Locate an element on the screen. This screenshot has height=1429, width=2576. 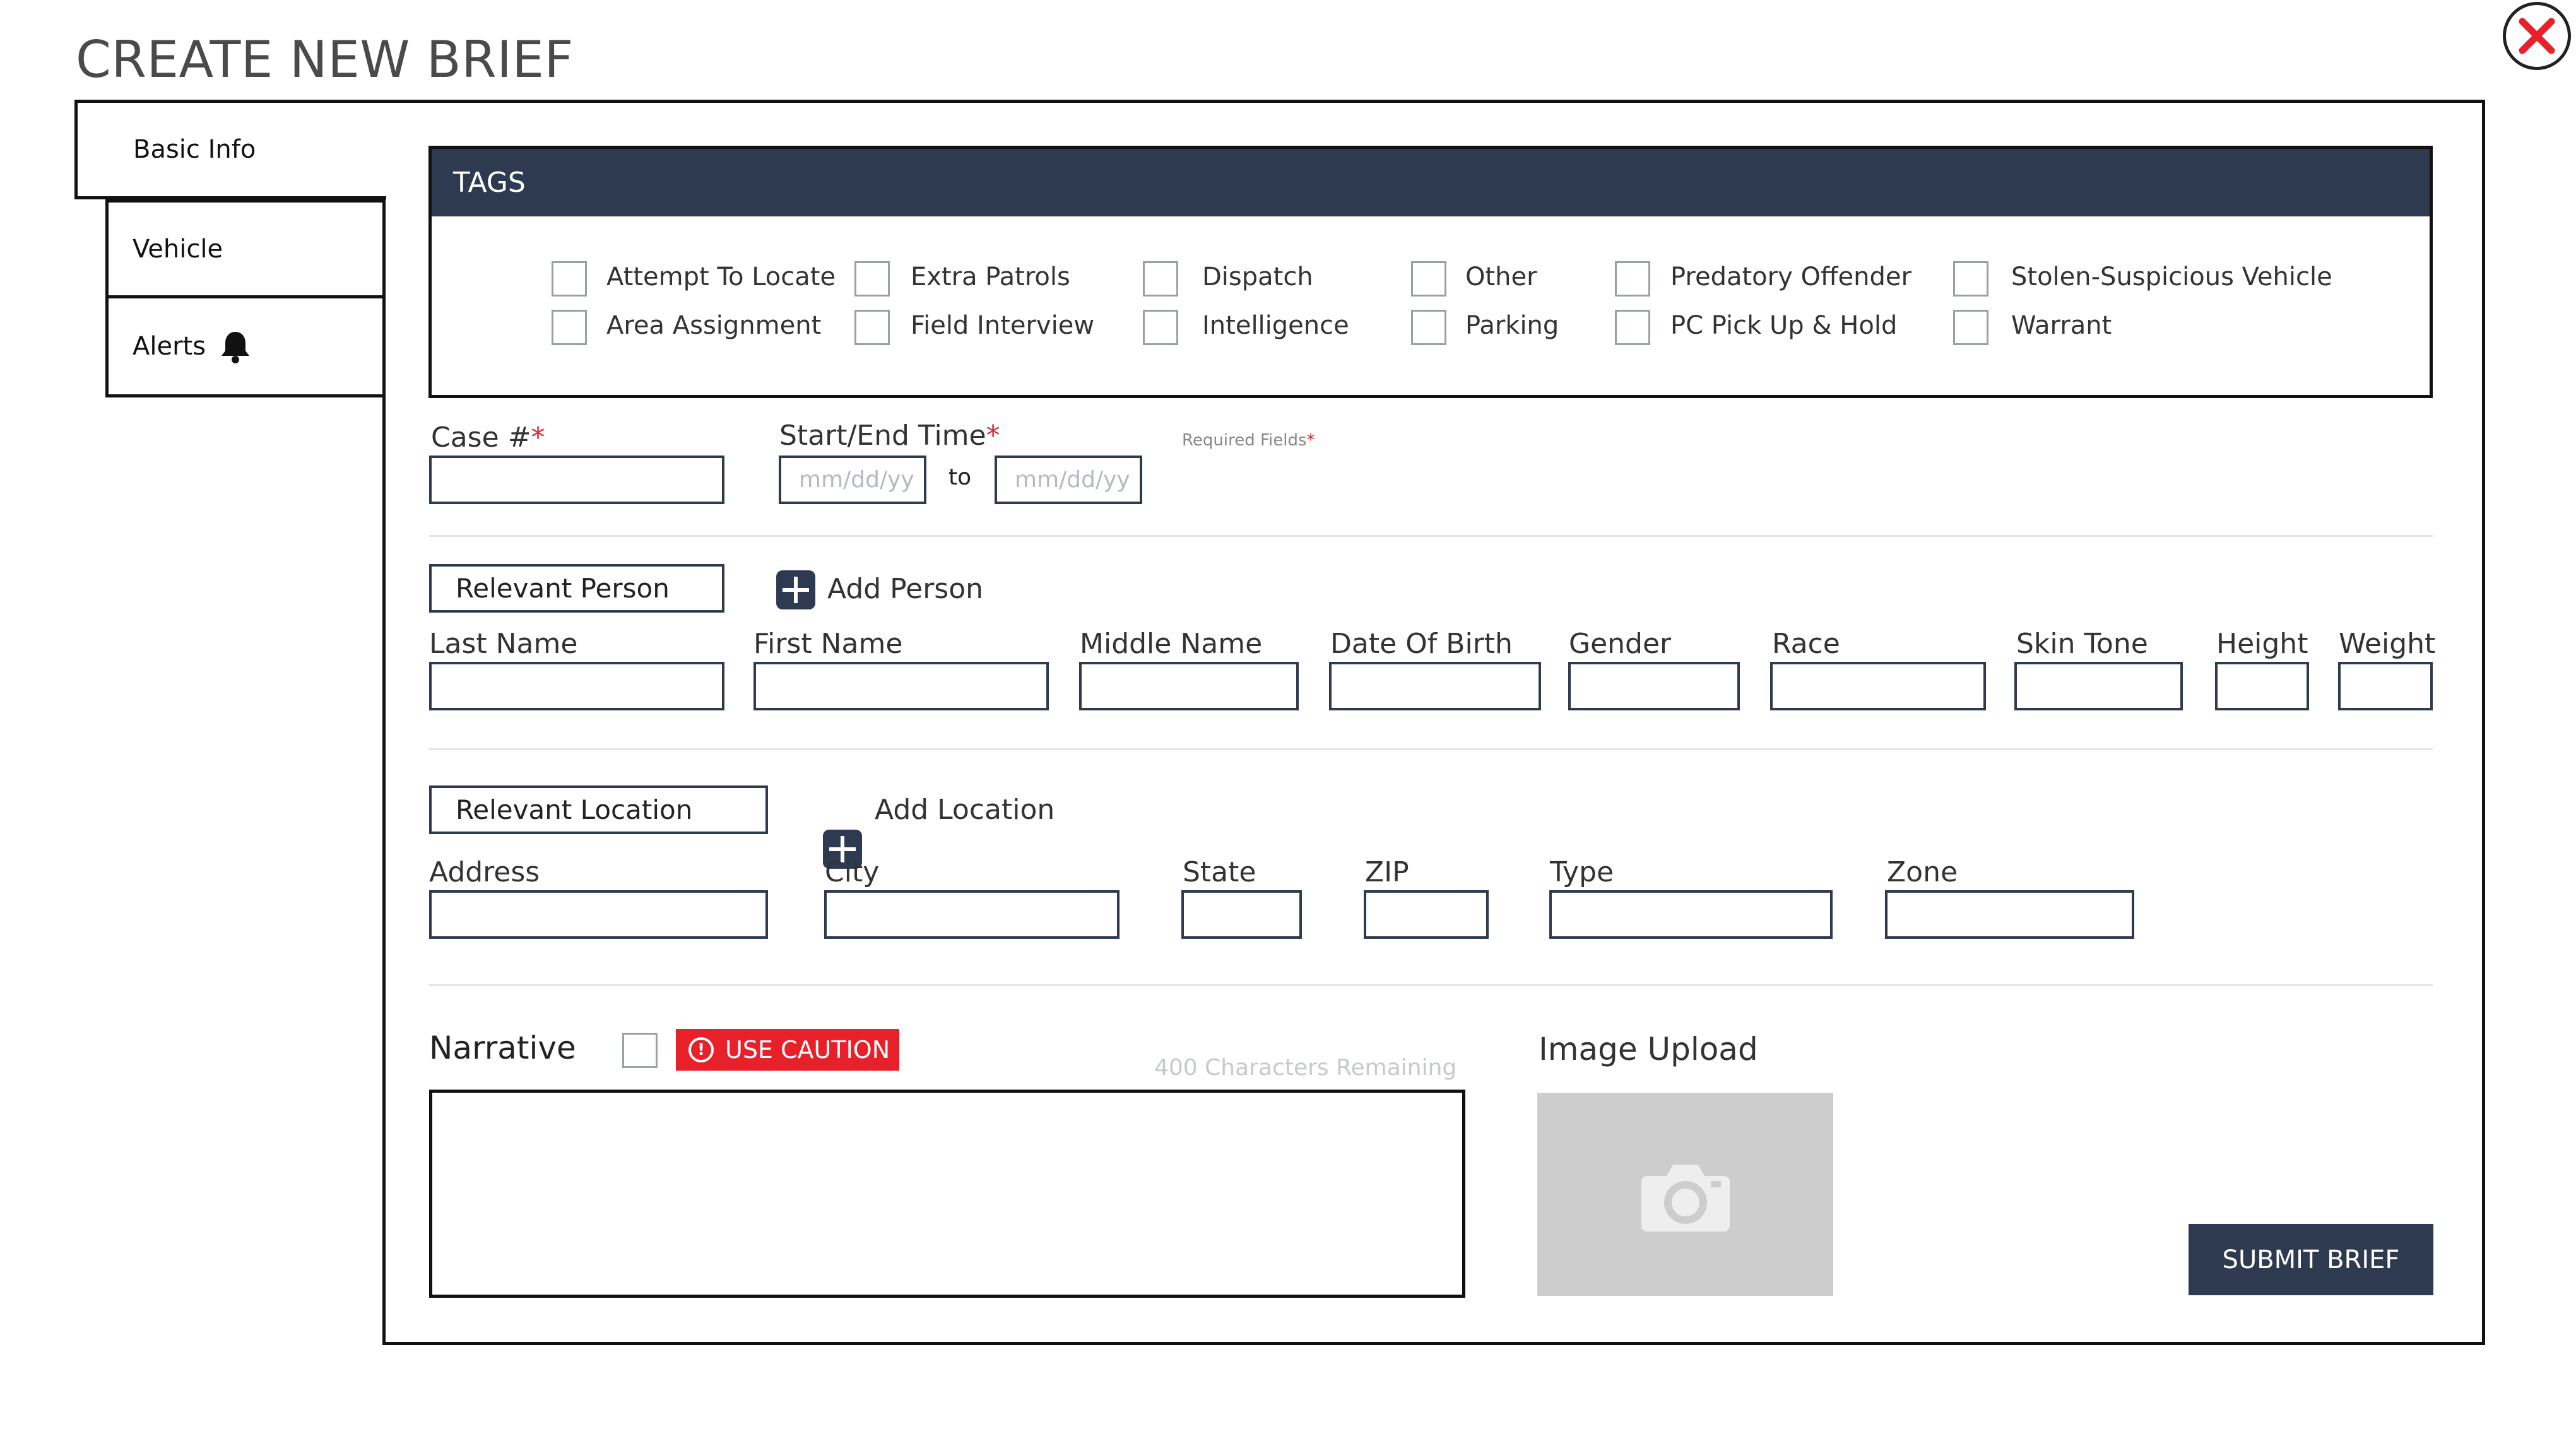
field-label: Weight is located at coordinates (2387, 644).